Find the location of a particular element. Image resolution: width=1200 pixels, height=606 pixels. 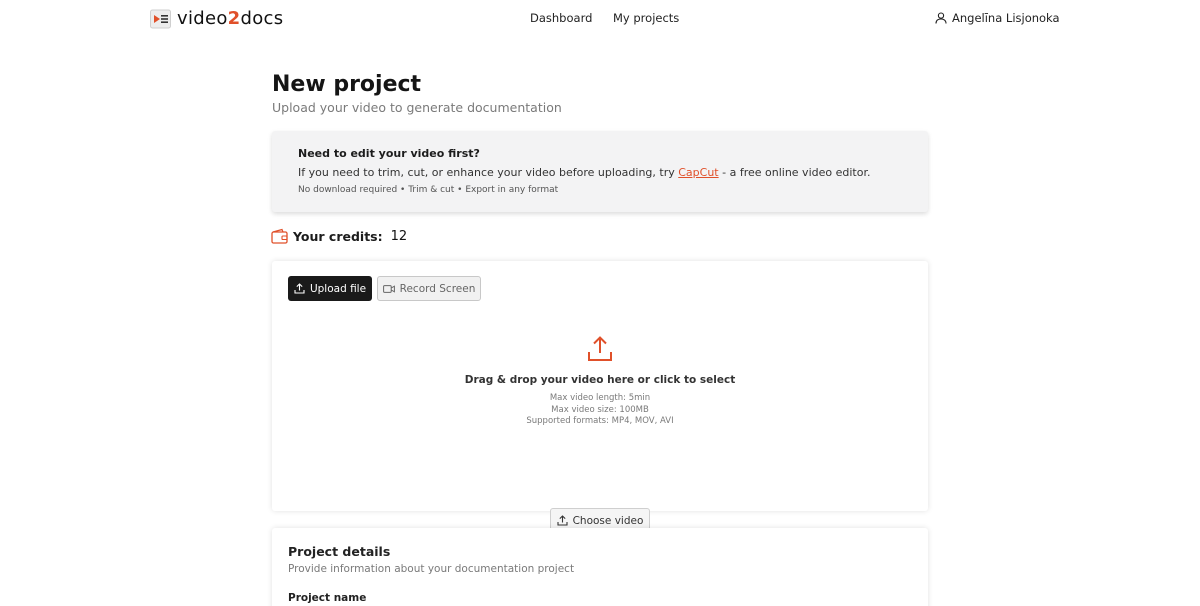

max-length-text: Max video length: 5min is located at coordinates (600, 398).